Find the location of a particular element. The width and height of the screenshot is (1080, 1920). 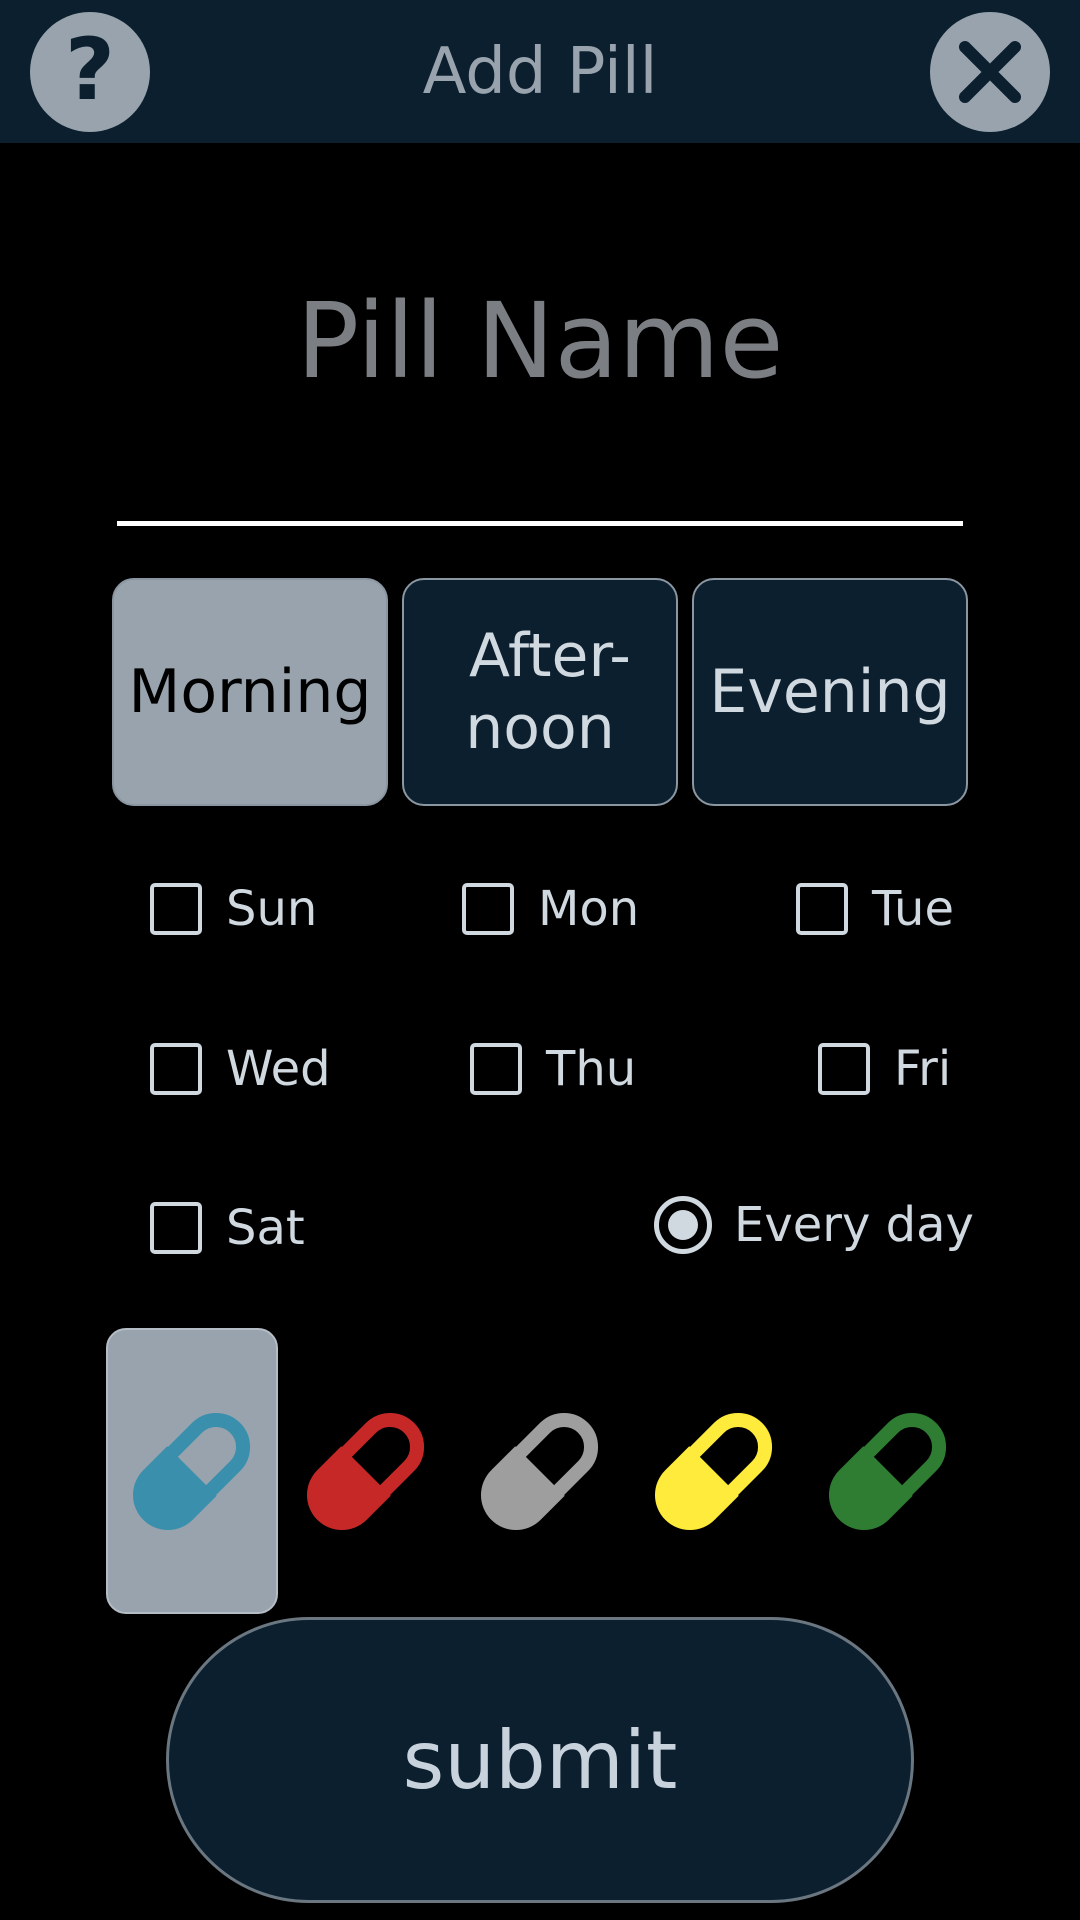

radio-selected-dot is located at coordinates (683, 1225).